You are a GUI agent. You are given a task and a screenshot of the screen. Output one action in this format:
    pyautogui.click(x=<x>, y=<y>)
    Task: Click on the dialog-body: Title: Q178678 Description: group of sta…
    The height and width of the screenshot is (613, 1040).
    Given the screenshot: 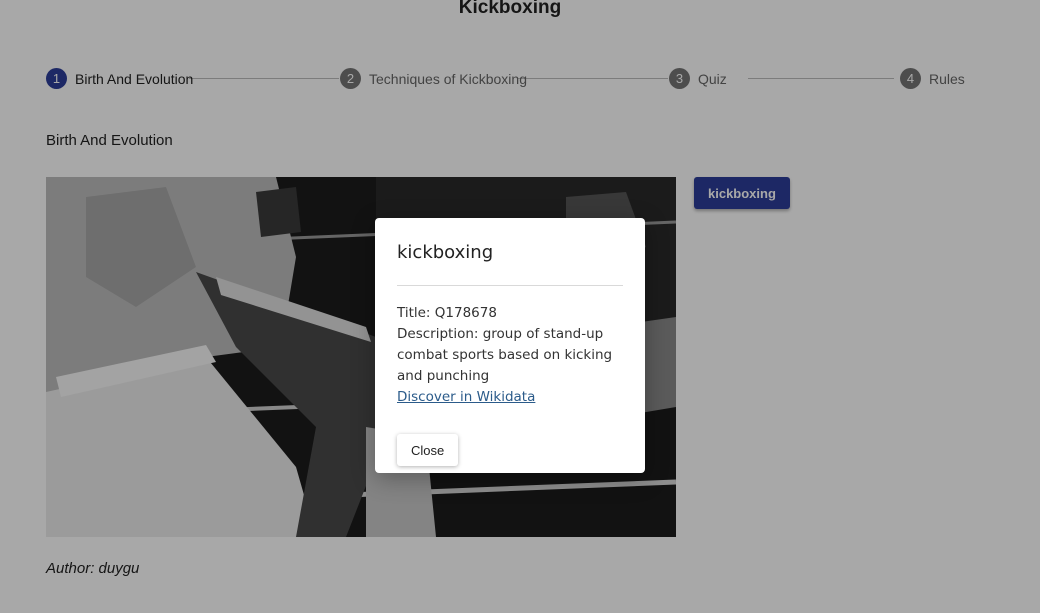 What is the action you would take?
    pyautogui.click(x=510, y=355)
    